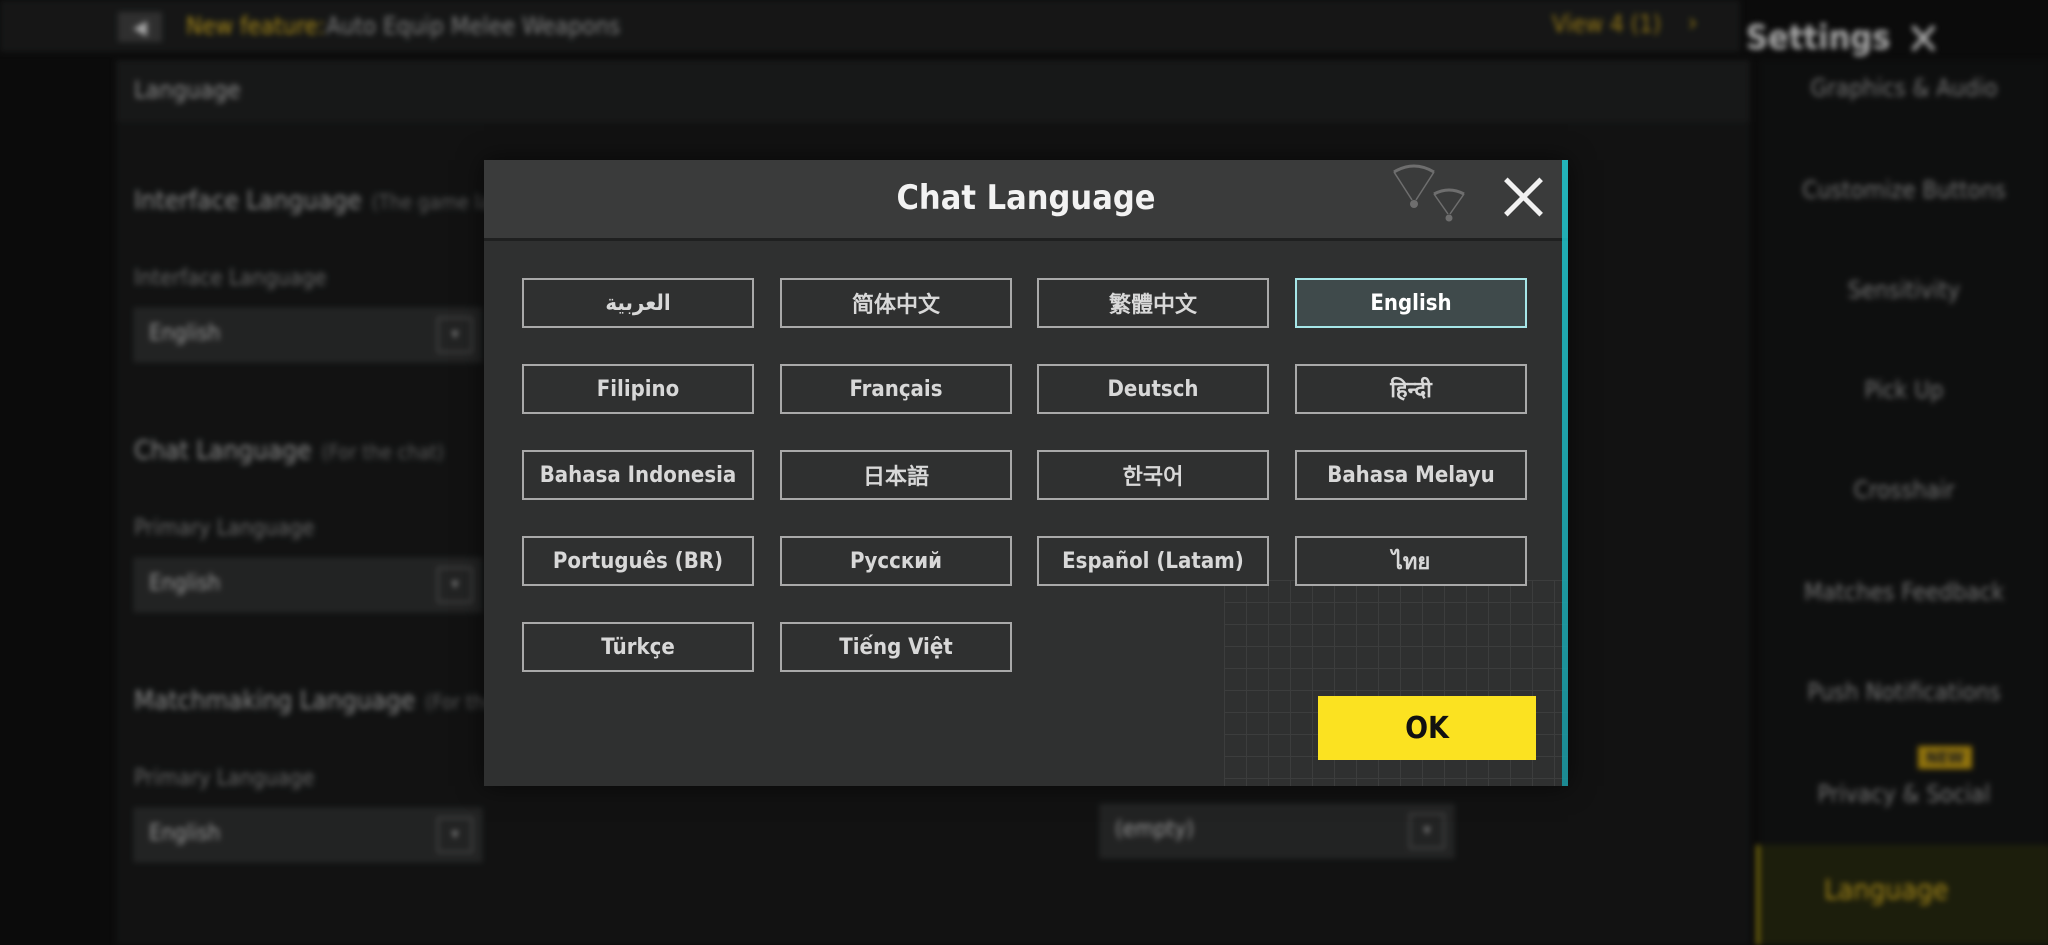 This screenshot has height=945, width=2048. Describe the element at coordinates (638, 389) in the screenshot. I see `language-option: Filipino` at that location.